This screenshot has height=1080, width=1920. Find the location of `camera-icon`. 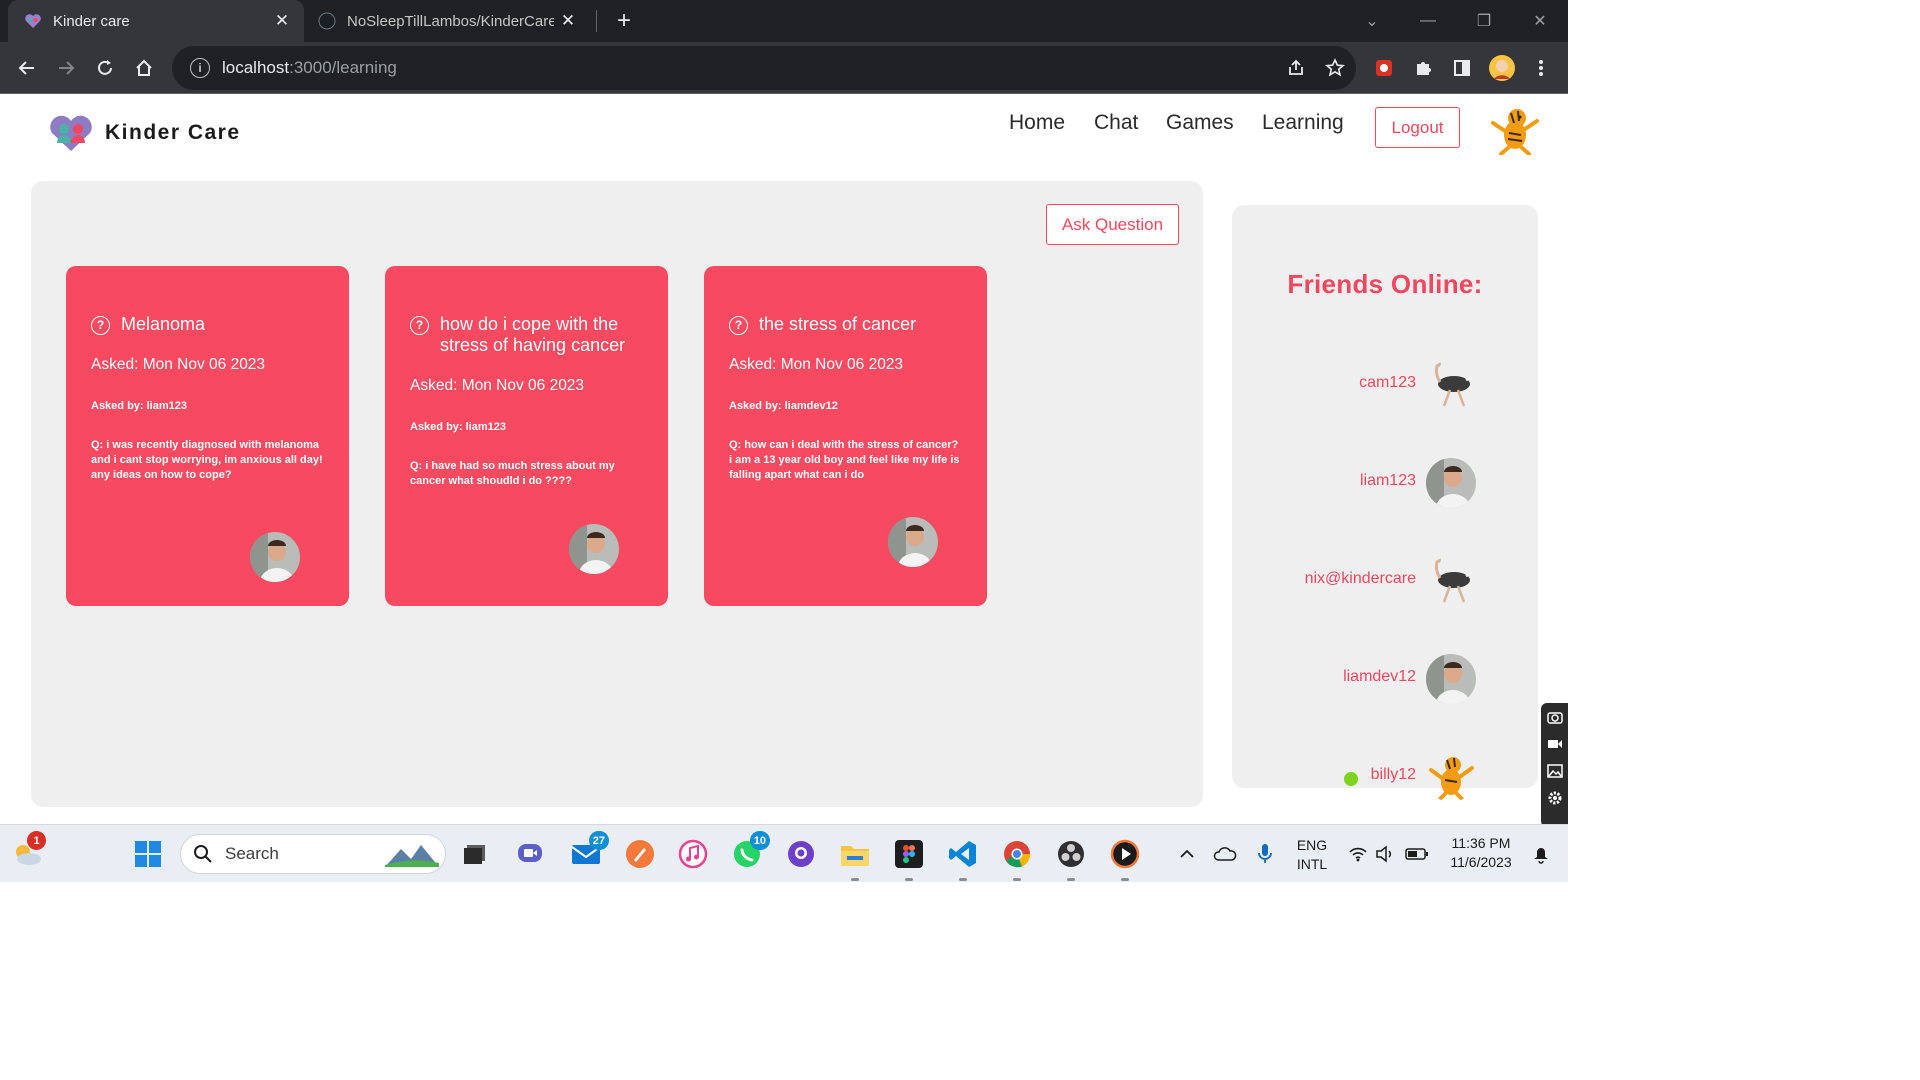

camera-icon is located at coordinates (1554, 716).